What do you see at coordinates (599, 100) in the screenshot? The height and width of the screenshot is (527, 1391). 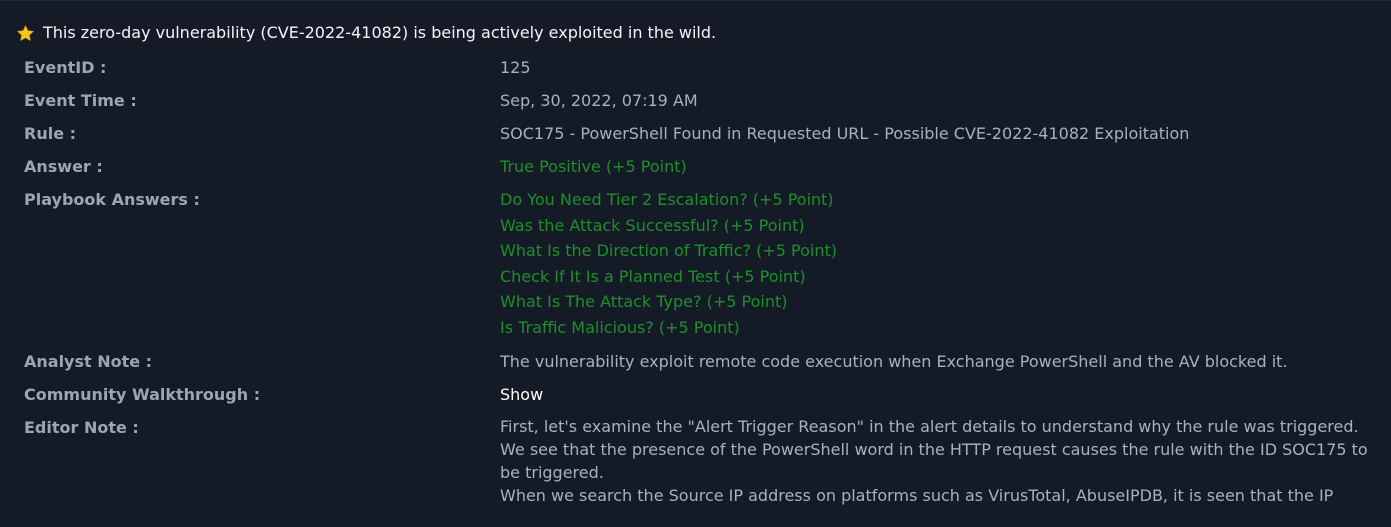 I see `event-time-value: Sep, 30, 2022, 07:19 AM` at bounding box center [599, 100].